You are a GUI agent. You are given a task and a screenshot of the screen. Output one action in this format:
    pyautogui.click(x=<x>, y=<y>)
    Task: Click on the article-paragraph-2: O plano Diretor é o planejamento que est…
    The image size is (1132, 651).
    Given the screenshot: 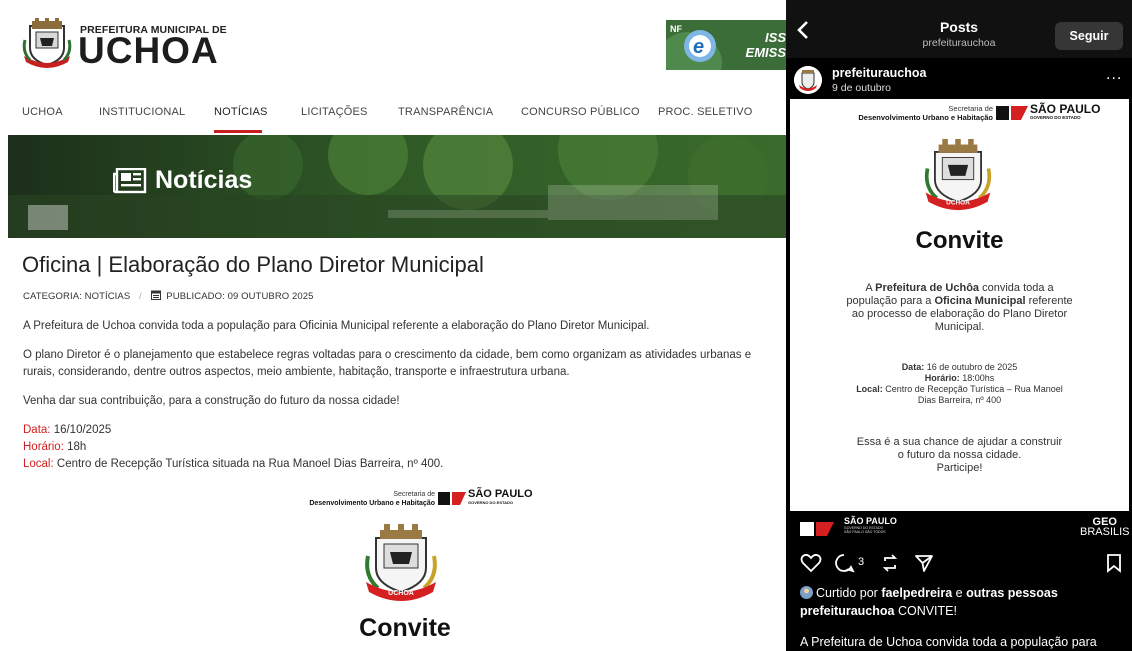 What is the action you would take?
    pyautogui.click(x=387, y=363)
    